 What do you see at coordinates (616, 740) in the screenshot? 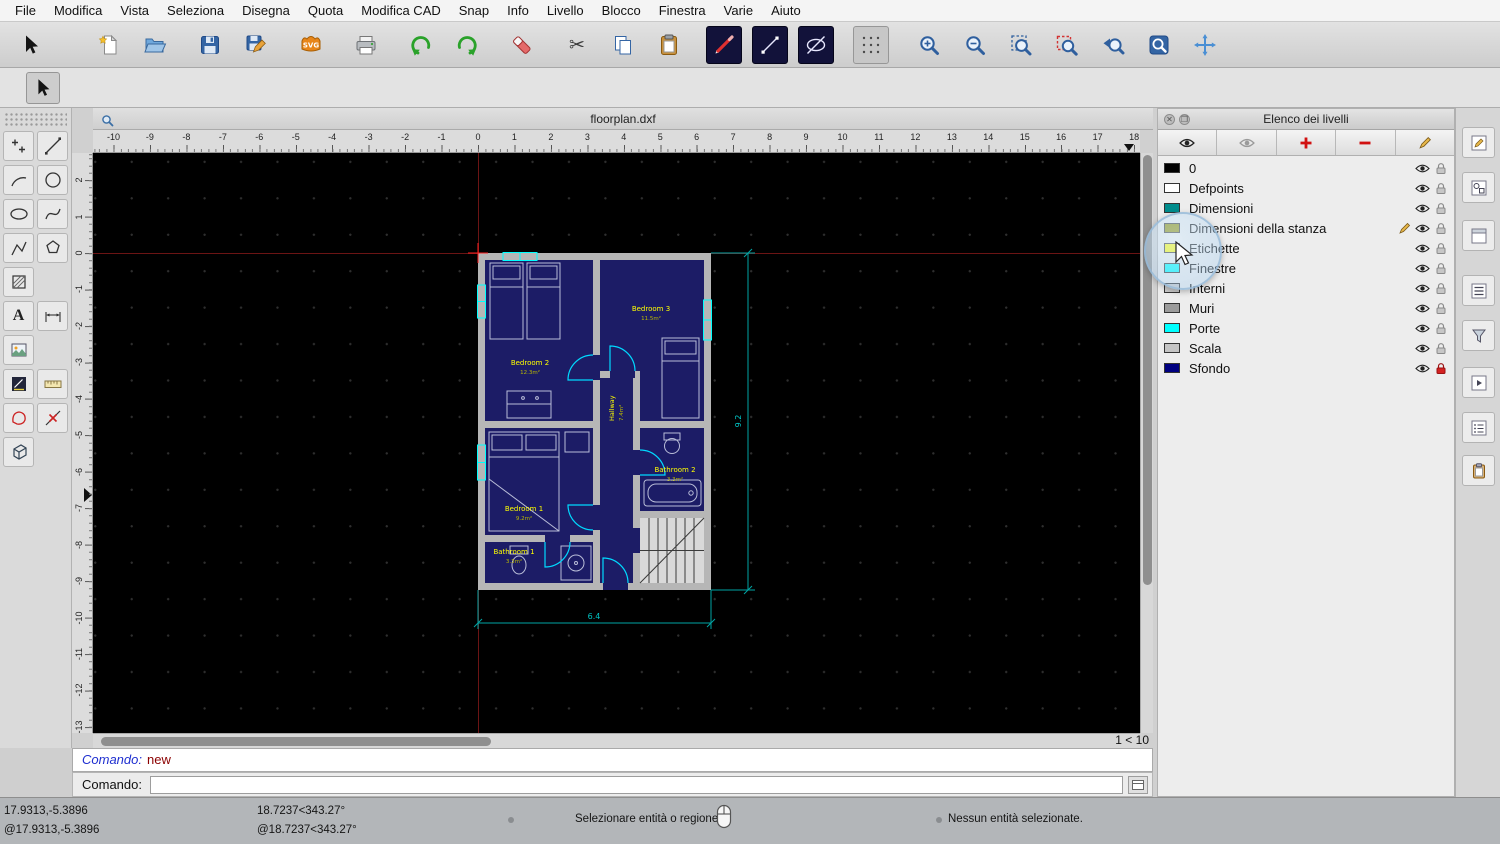
I see `horizontal-scrollbar` at bounding box center [616, 740].